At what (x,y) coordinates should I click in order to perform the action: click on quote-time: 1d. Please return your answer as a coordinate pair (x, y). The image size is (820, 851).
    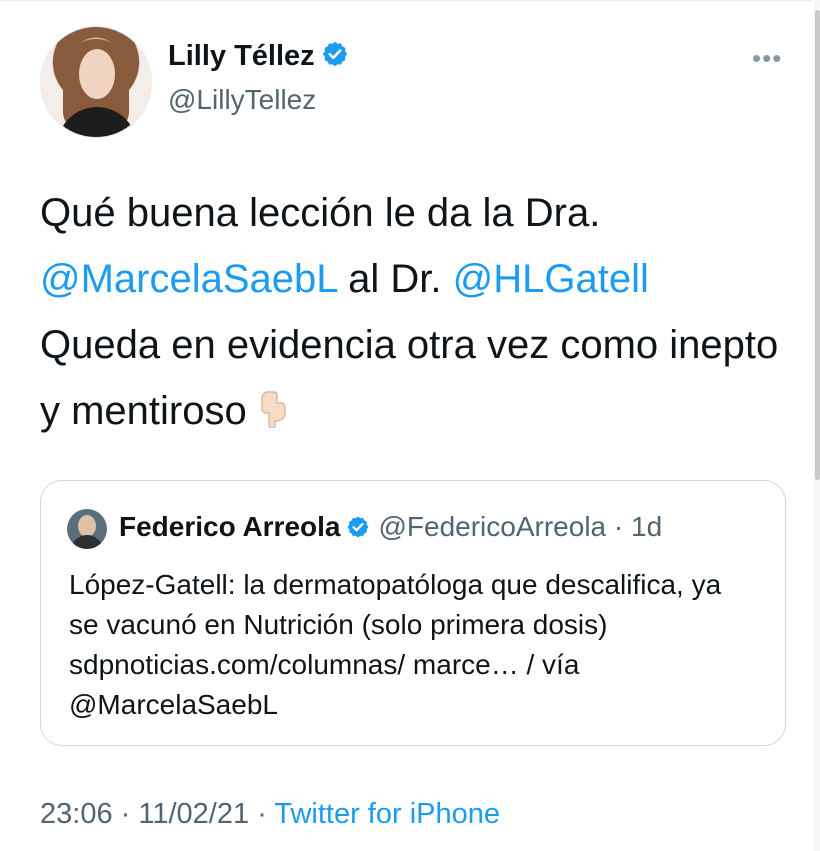
    Looking at the image, I should click on (647, 526).